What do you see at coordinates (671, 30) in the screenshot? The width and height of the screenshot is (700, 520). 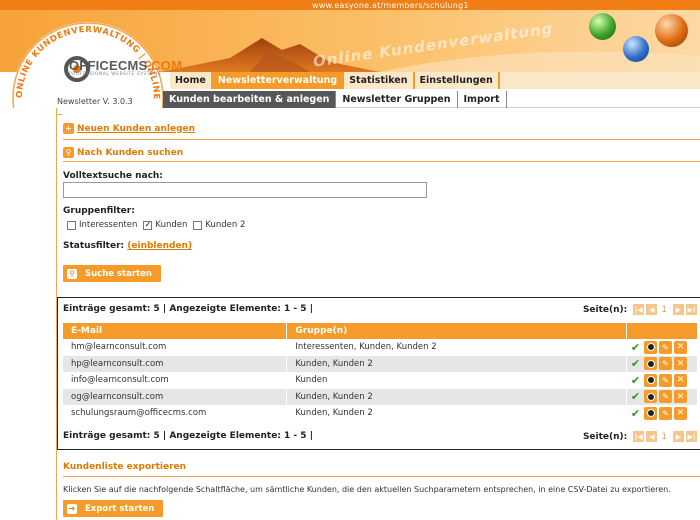 I see `orange-ball-icon` at bounding box center [671, 30].